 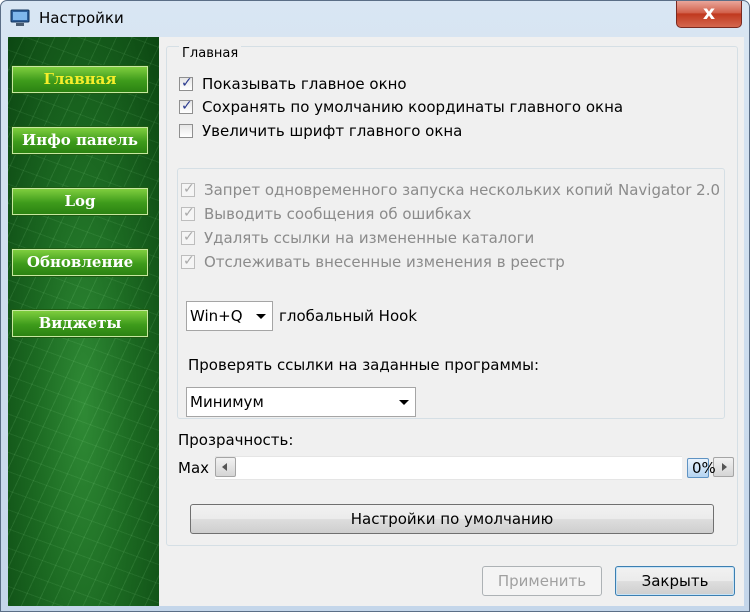 What do you see at coordinates (210, 53) in the screenshot?
I see `group-title: Главная` at bounding box center [210, 53].